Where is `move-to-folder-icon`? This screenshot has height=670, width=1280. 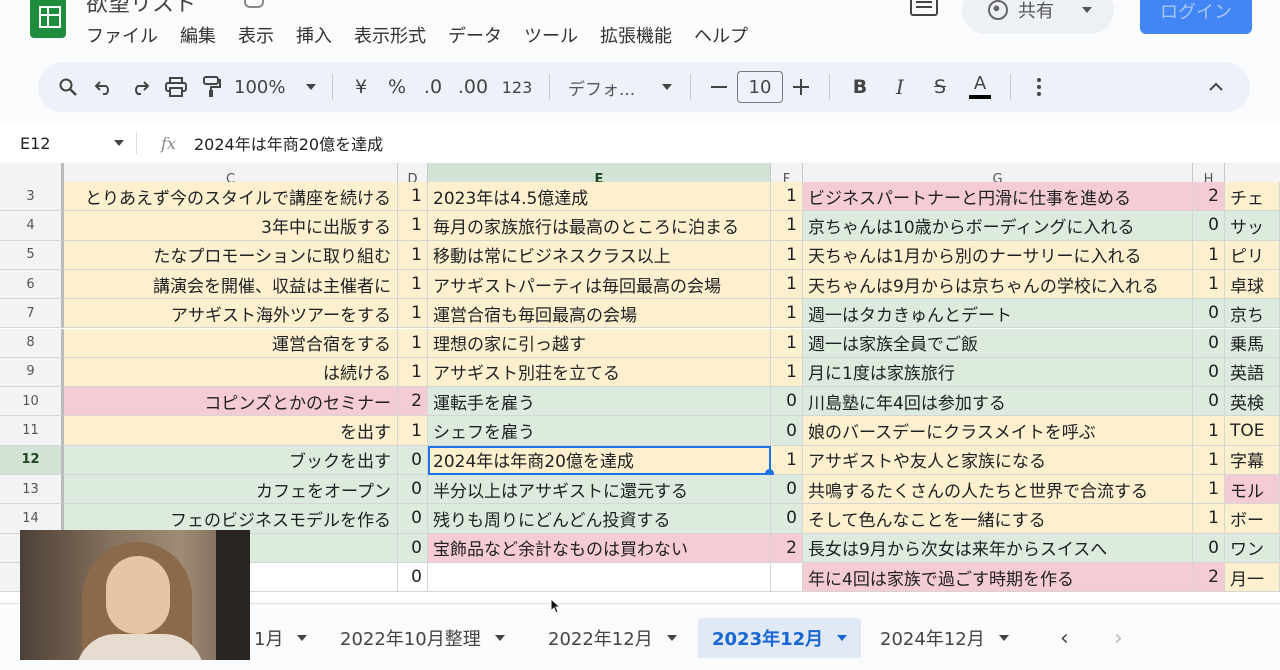 move-to-folder-icon is located at coordinates (254, 4).